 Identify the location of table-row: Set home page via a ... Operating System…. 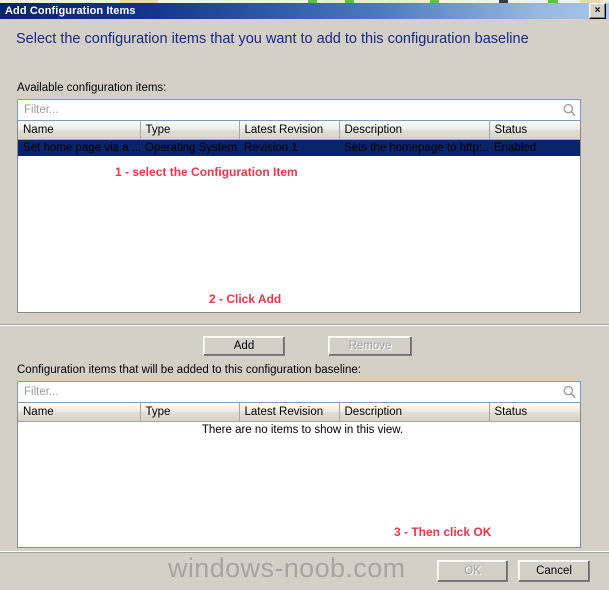
(299, 147).